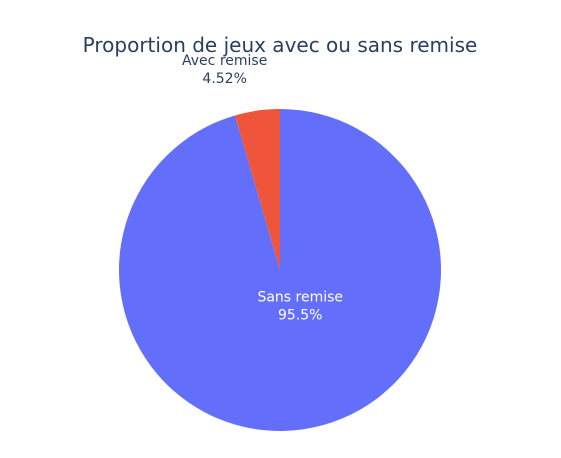 This screenshot has width=561, height=458. What do you see at coordinates (224, 61) in the screenshot?
I see `slice-label-name: Avec remise` at bounding box center [224, 61].